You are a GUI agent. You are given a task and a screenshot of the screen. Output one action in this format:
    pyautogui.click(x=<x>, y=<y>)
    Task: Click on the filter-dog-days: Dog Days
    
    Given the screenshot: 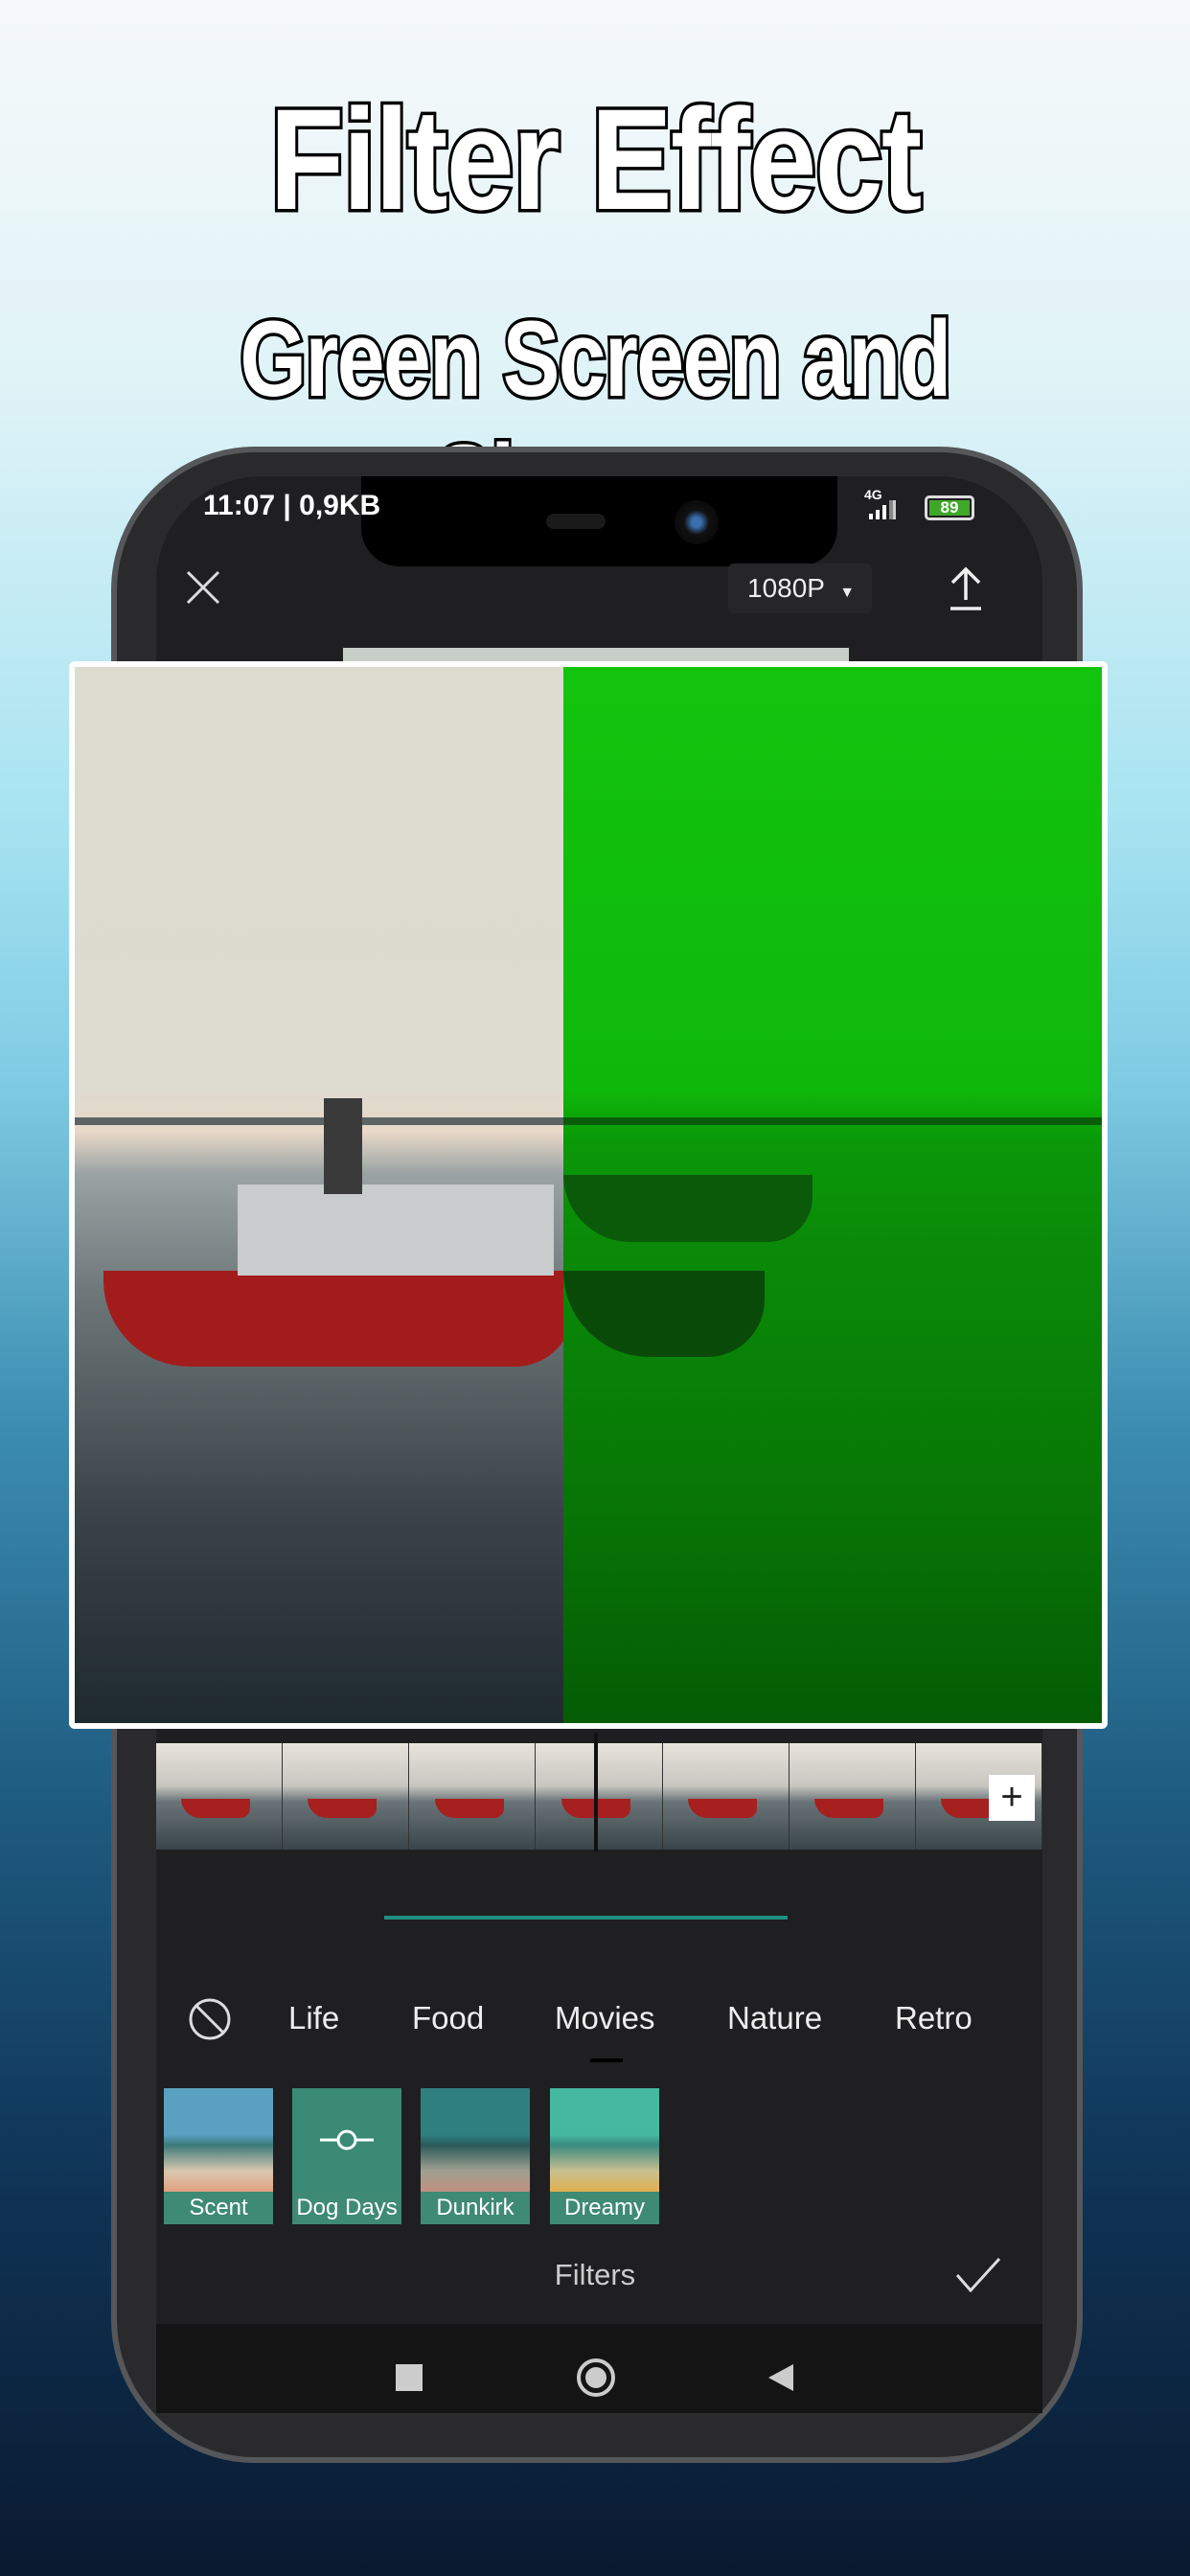 What is the action you would take?
    pyautogui.click(x=347, y=2156)
    